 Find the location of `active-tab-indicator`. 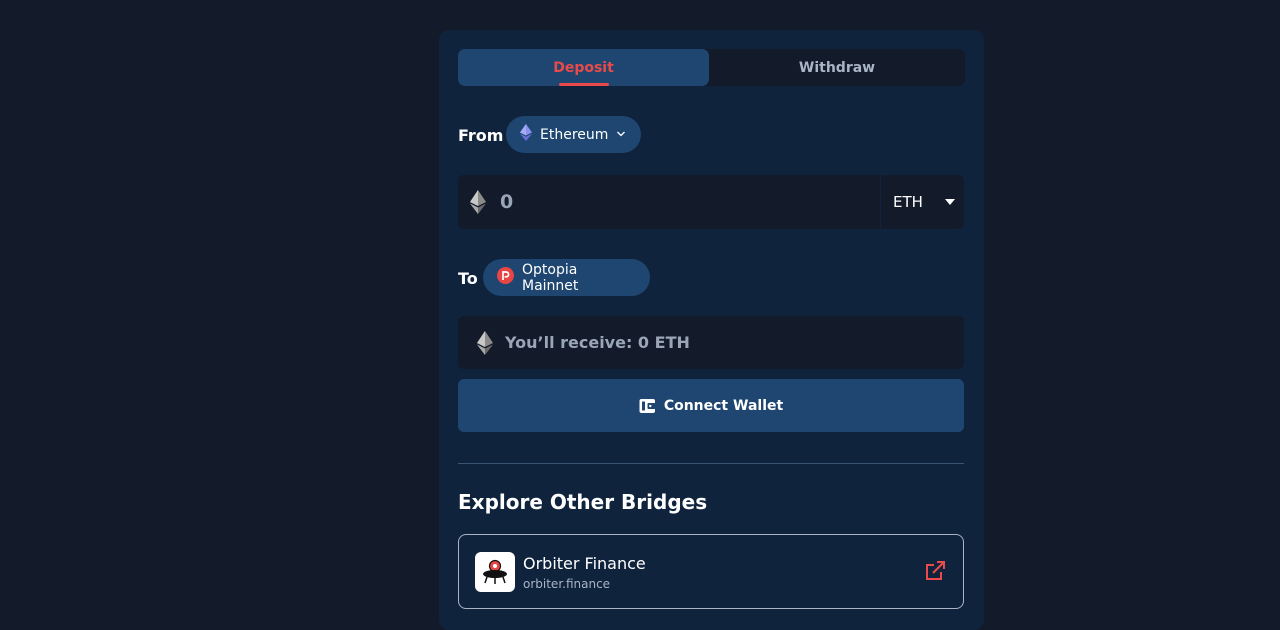

active-tab-indicator is located at coordinates (583, 84).